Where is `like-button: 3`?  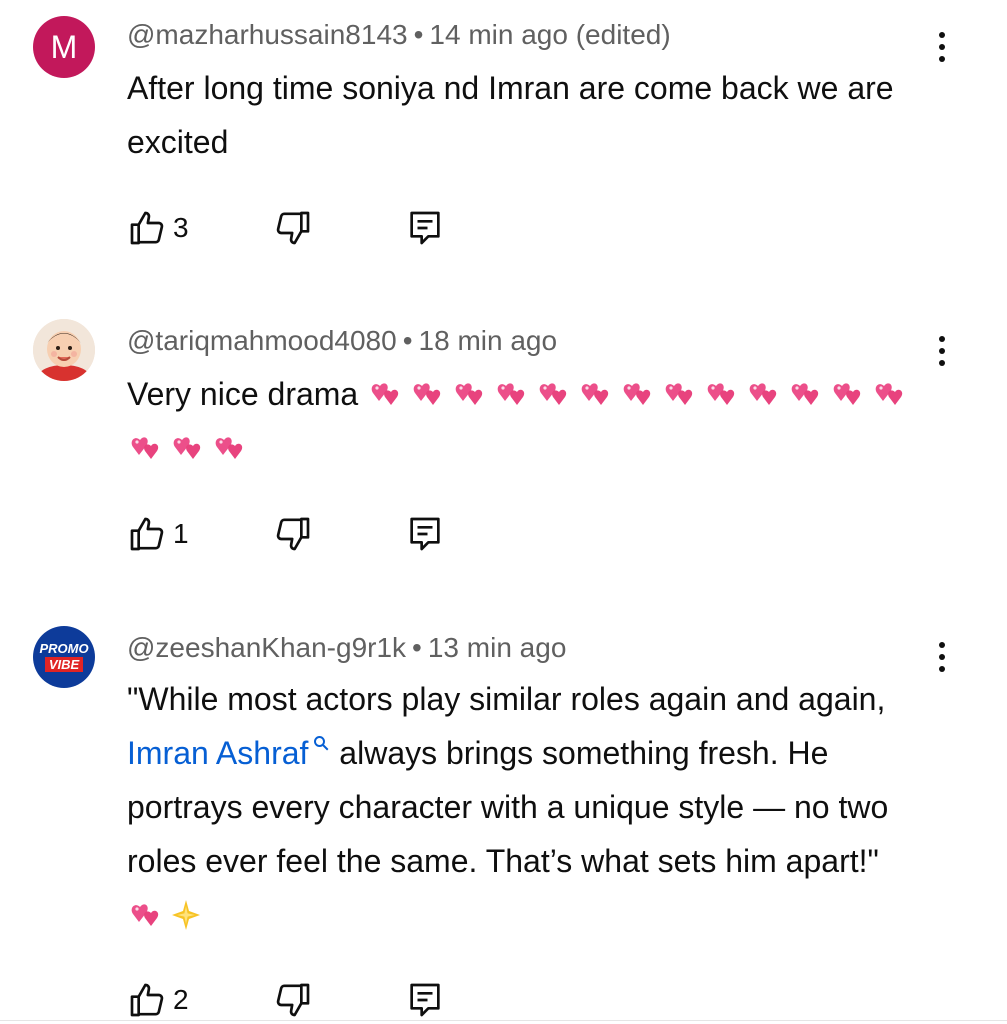
like-button: 3 is located at coordinates (158, 228).